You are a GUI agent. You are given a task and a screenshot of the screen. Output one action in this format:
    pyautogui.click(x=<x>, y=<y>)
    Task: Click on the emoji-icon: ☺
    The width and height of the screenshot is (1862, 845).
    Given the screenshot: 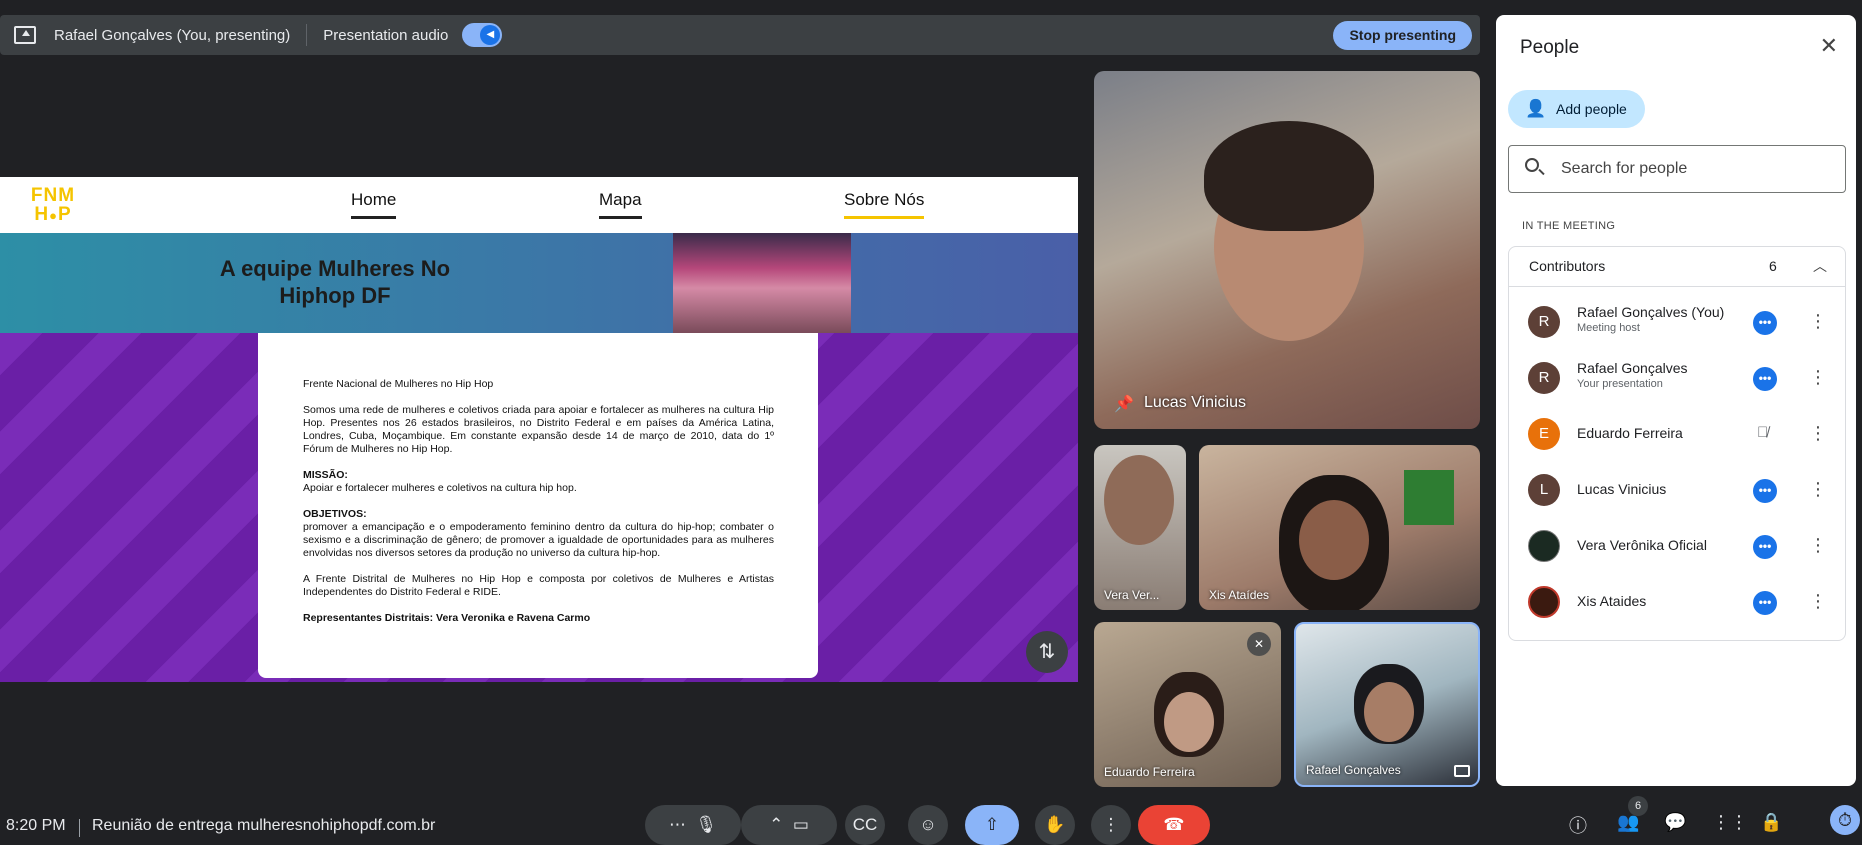 What is the action you would take?
    pyautogui.click(x=928, y=824)
    